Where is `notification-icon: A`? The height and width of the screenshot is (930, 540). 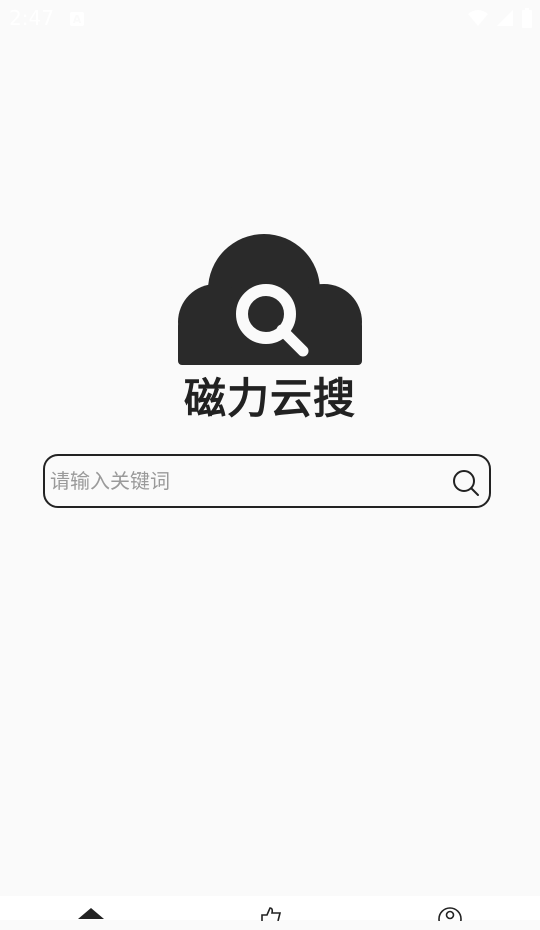
notification-icon: A is located at coordinates (77, 20).